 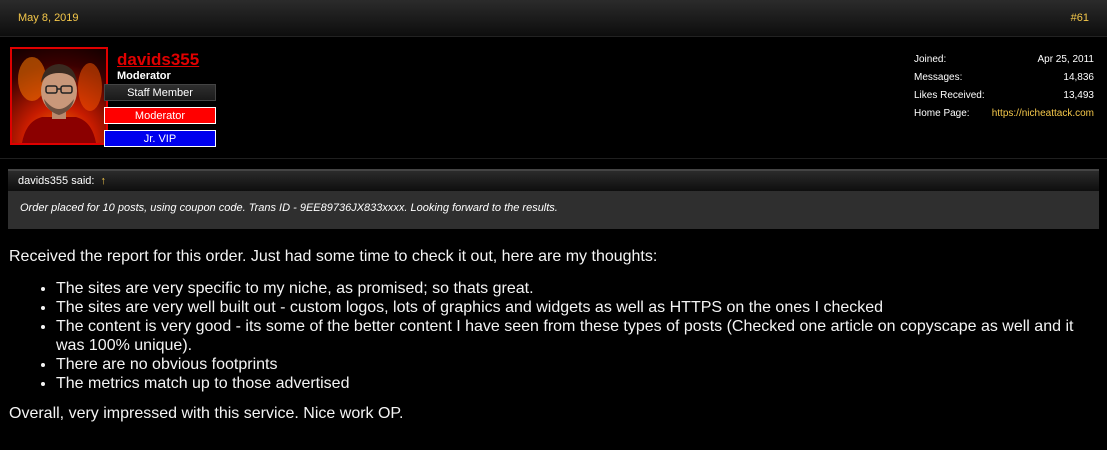 I want to click on stat-homepage-label: Home Page:, so click(x=942, y=113).